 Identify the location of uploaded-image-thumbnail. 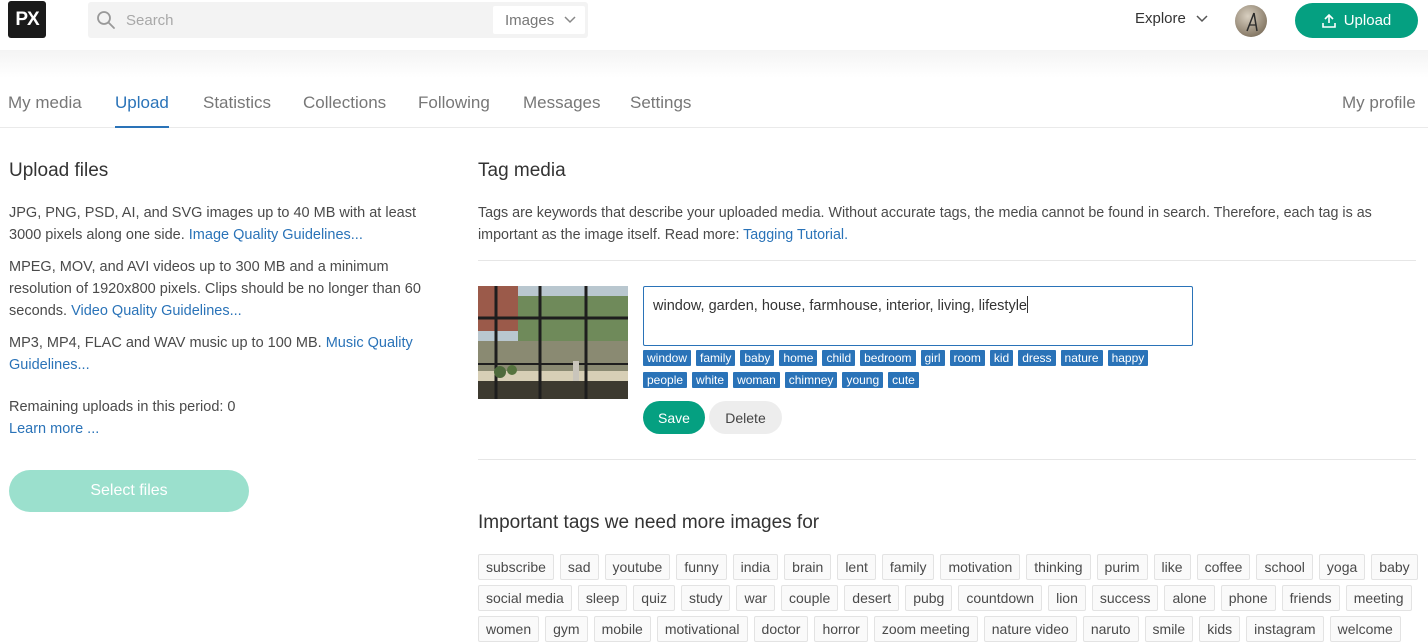
(553, 342).